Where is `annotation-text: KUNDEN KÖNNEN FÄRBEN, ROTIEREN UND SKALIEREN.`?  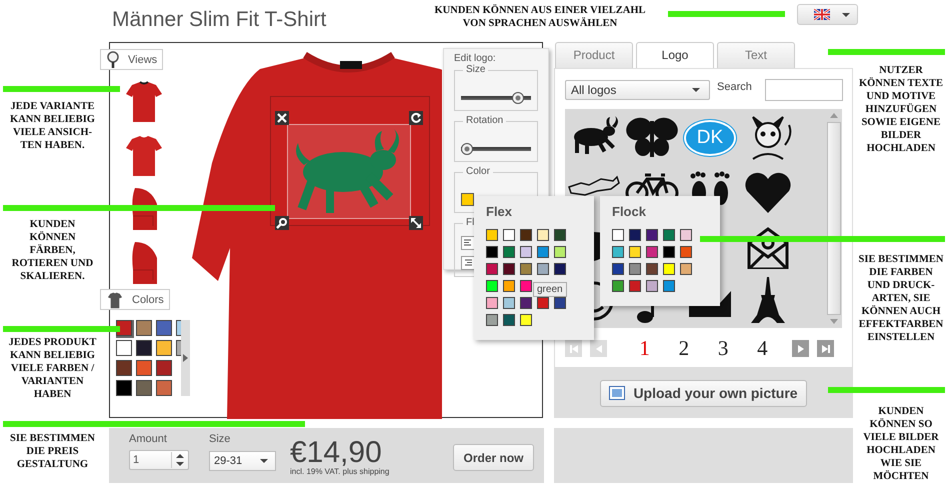 annotation-text: KUNDEN KÖNNEN FÄRBEN, ROTIEREN UND SKALIEREN. is located at coordinates (52, 250).